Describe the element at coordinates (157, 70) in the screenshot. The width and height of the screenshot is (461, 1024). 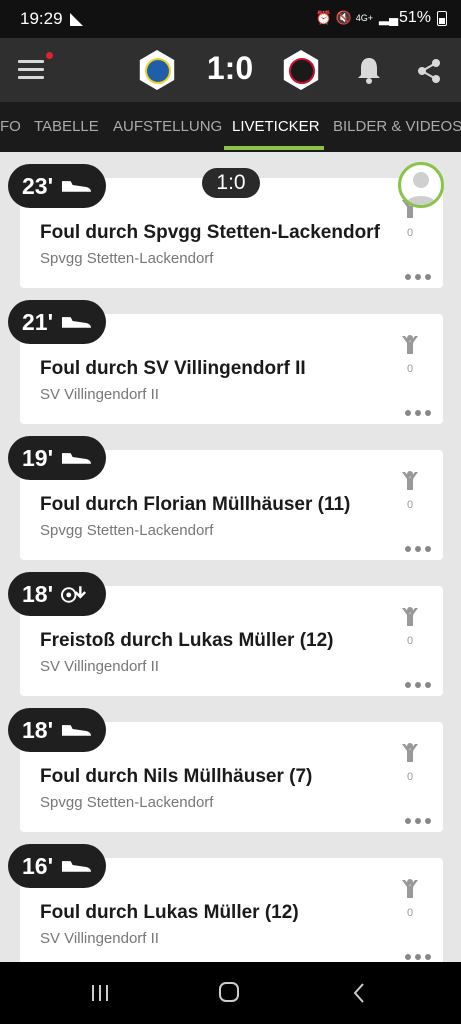
I see `home-team-crest` at that location.